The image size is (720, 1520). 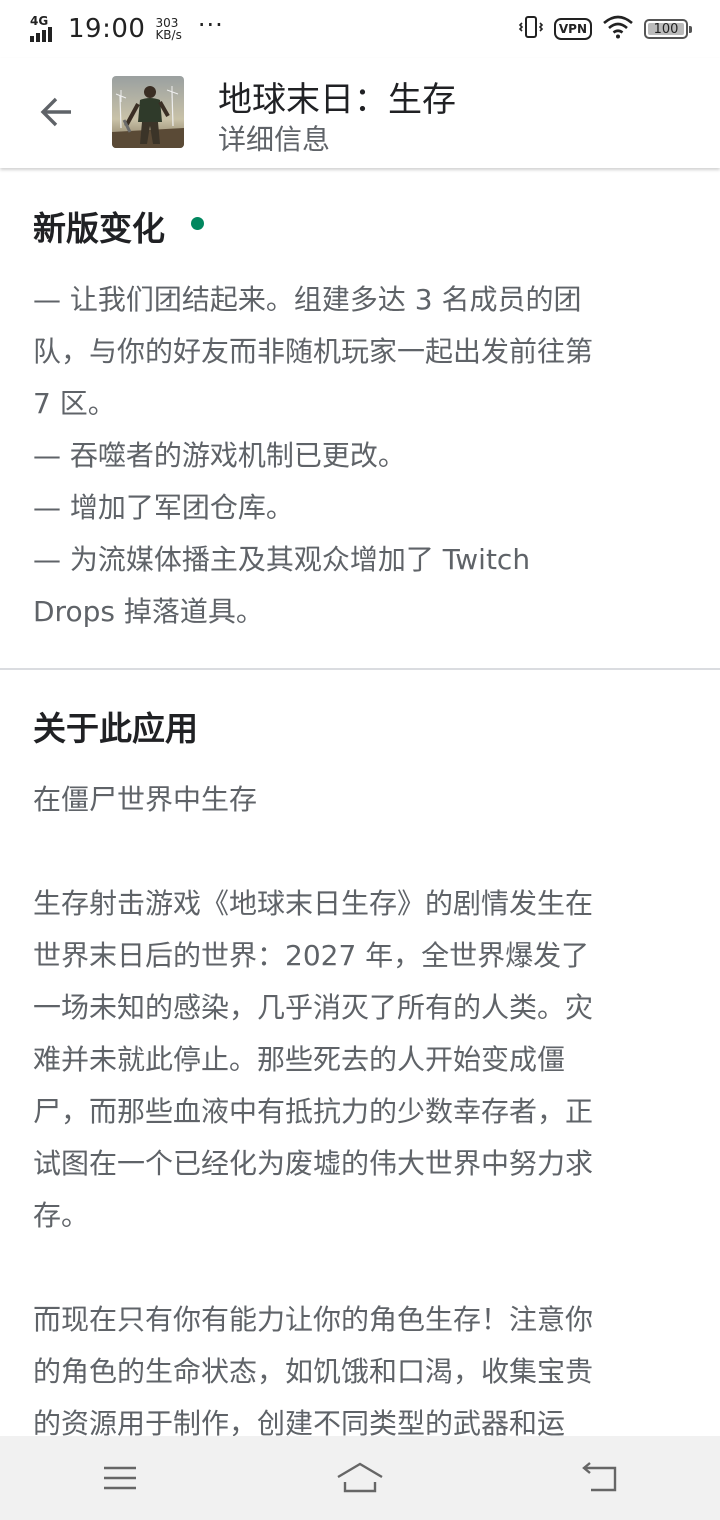 I want to click on arrow-left-icon, so click(x=55, y=112).